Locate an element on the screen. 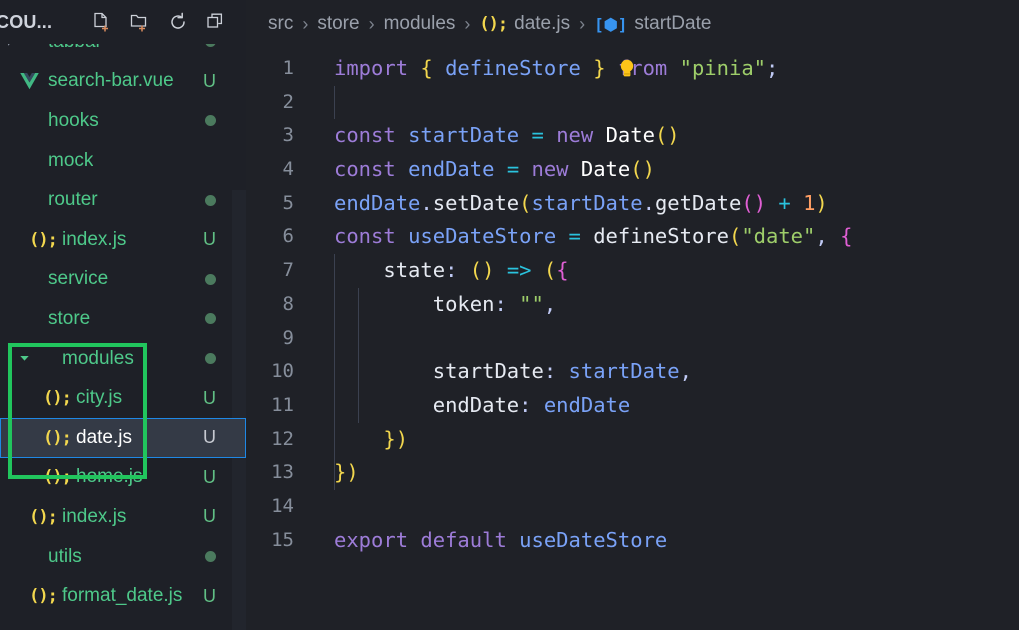 The image size is (1019, 630). tree-folder-store: store is located at coordinates (123, 319).